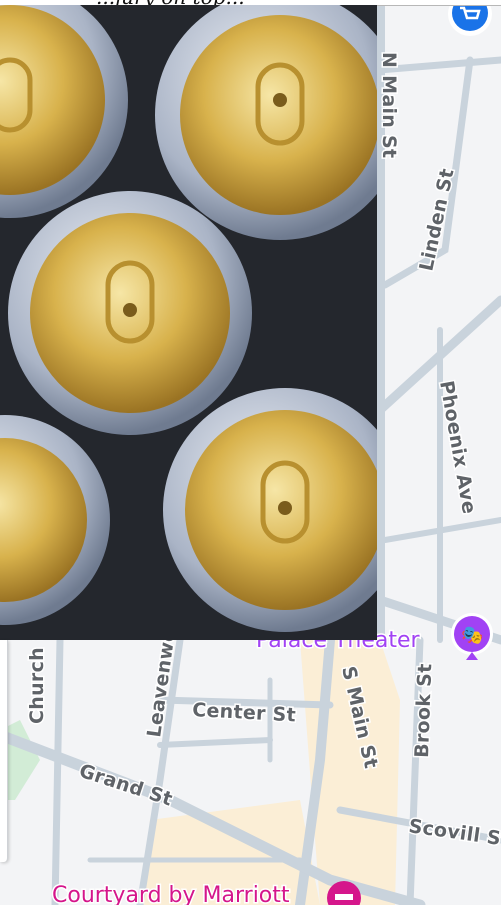 This screenshot has width=501, height=905. Describe the element at coordinates (57, 770) in the screenshot. I see `road-church` at that location.